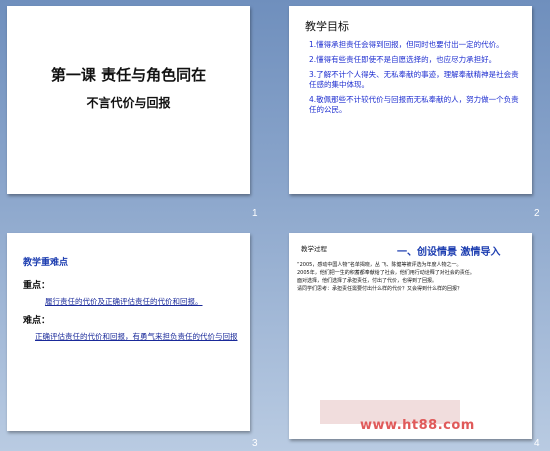 The width and height of the screenshot is (550, 451). Describe the element at coordinates (537, 443) in the screenshot. I see `slide-number-4: 4` at that location.